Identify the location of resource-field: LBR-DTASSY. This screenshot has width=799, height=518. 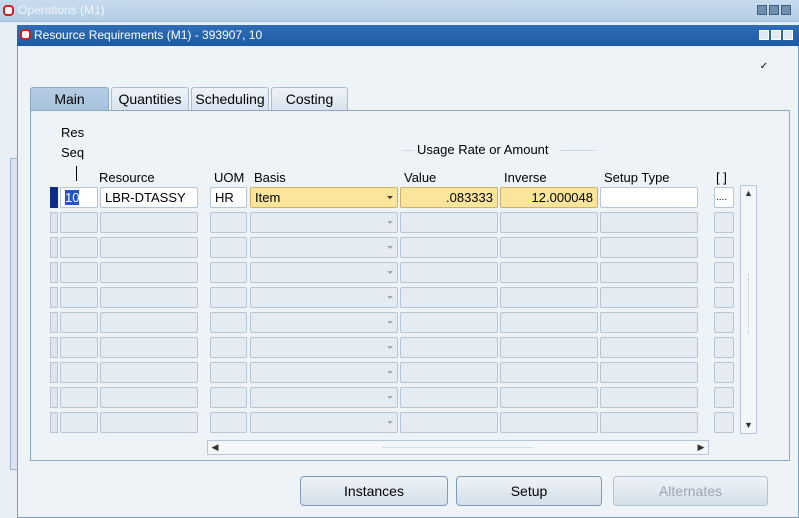
(149, 197).